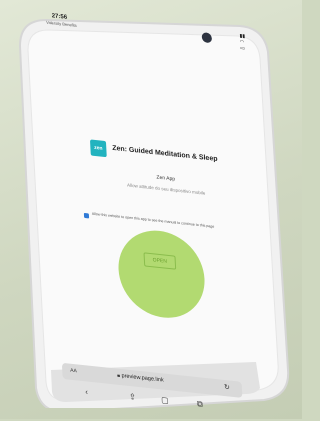  I want to click on tabs-icon: ⧉, so click(200, 404).